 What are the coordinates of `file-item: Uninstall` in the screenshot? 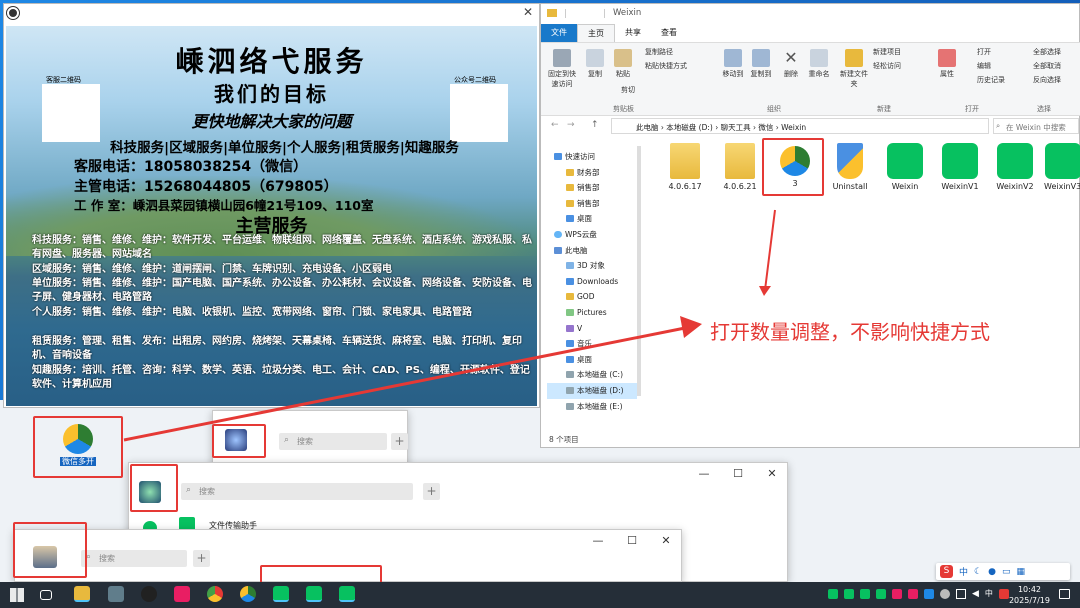 It's located at (850, 165).